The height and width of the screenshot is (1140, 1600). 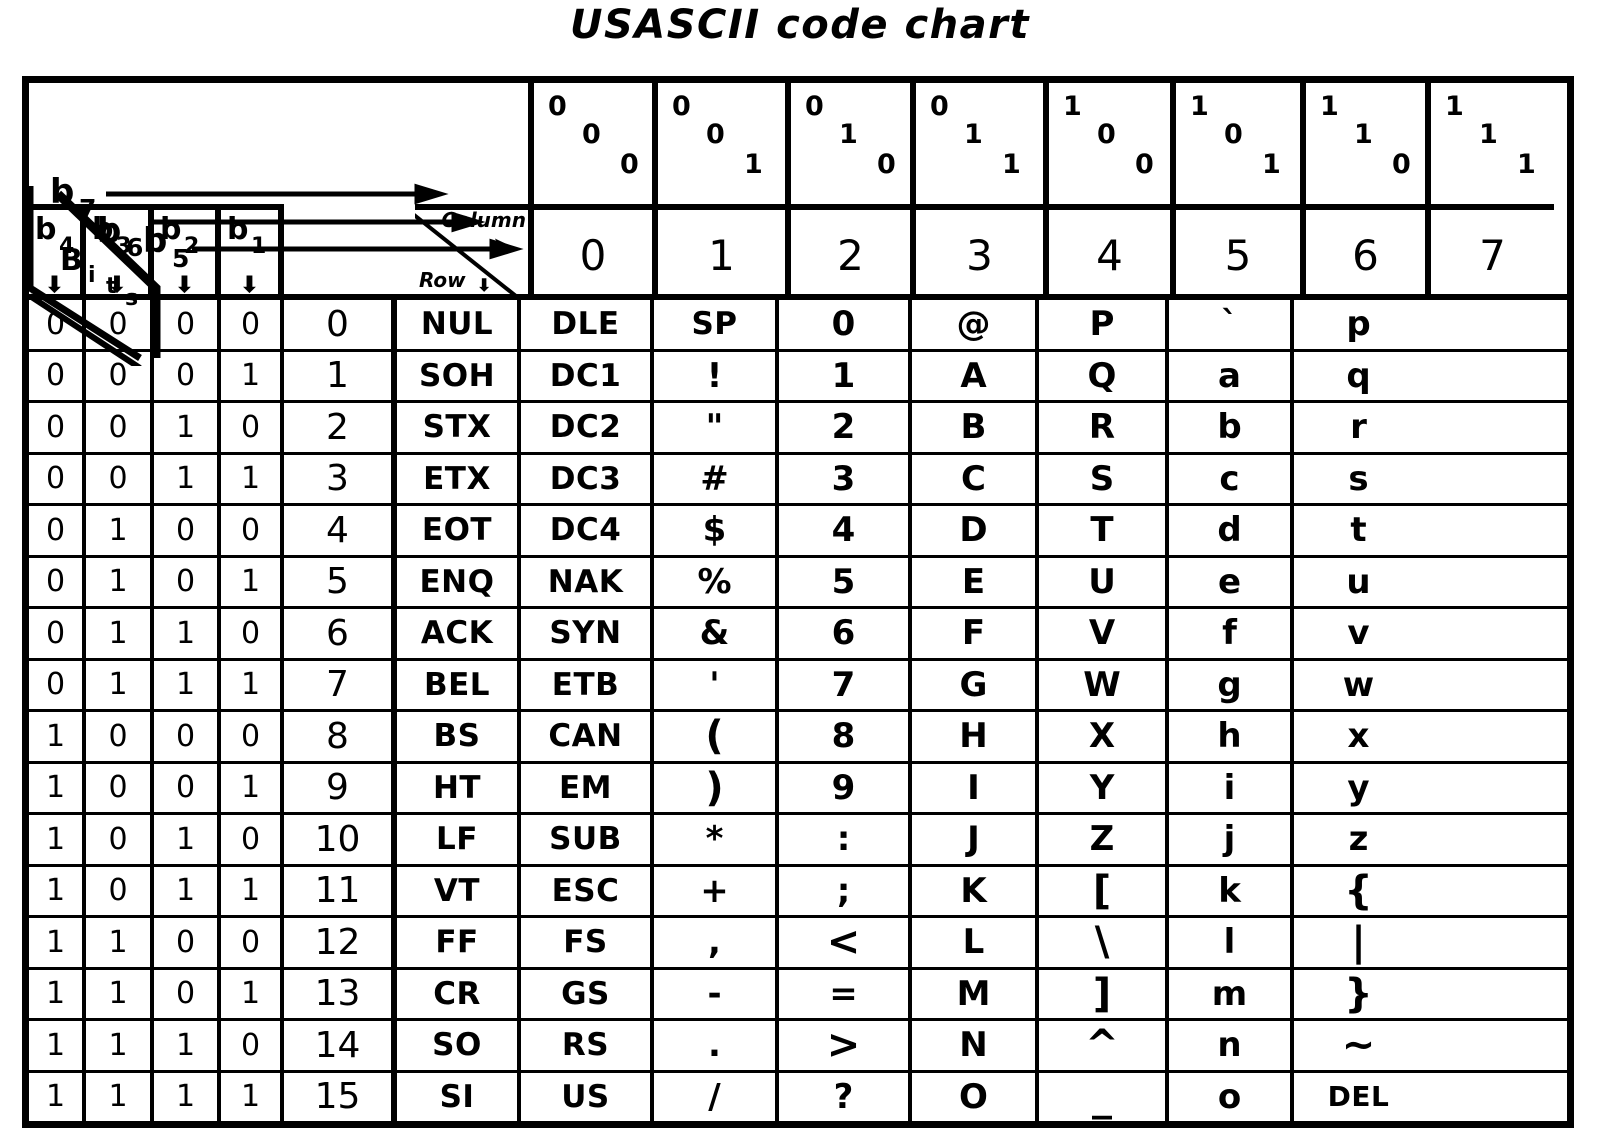 I want to click on ascii-cell: HT, so click(x=459, y=787).